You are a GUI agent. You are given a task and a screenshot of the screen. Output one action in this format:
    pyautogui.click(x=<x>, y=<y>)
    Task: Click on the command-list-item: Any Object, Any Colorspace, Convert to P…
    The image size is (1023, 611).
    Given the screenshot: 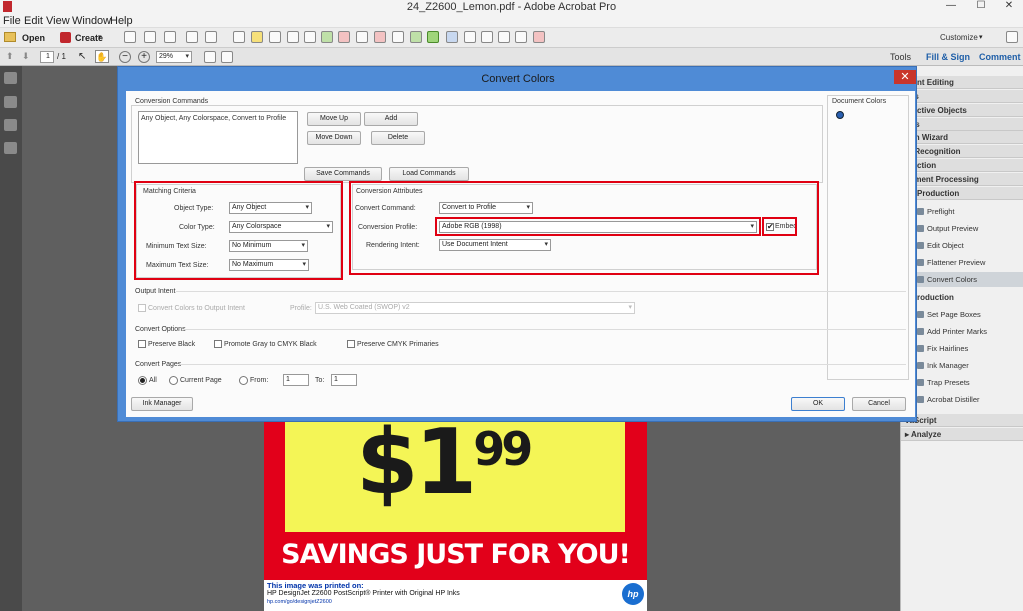 What is the action you would take?
    pyautogui.click(x=218, y=118)
    